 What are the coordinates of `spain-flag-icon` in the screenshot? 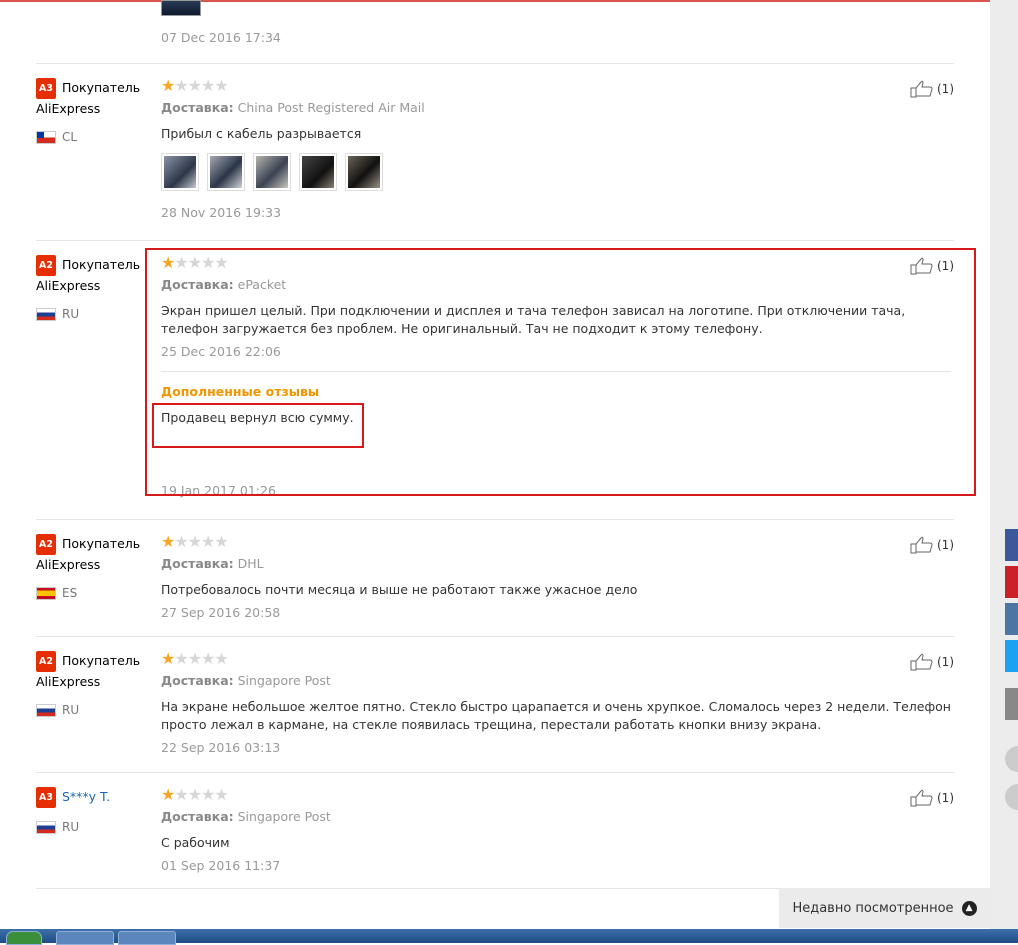 It's located at (46, 593).